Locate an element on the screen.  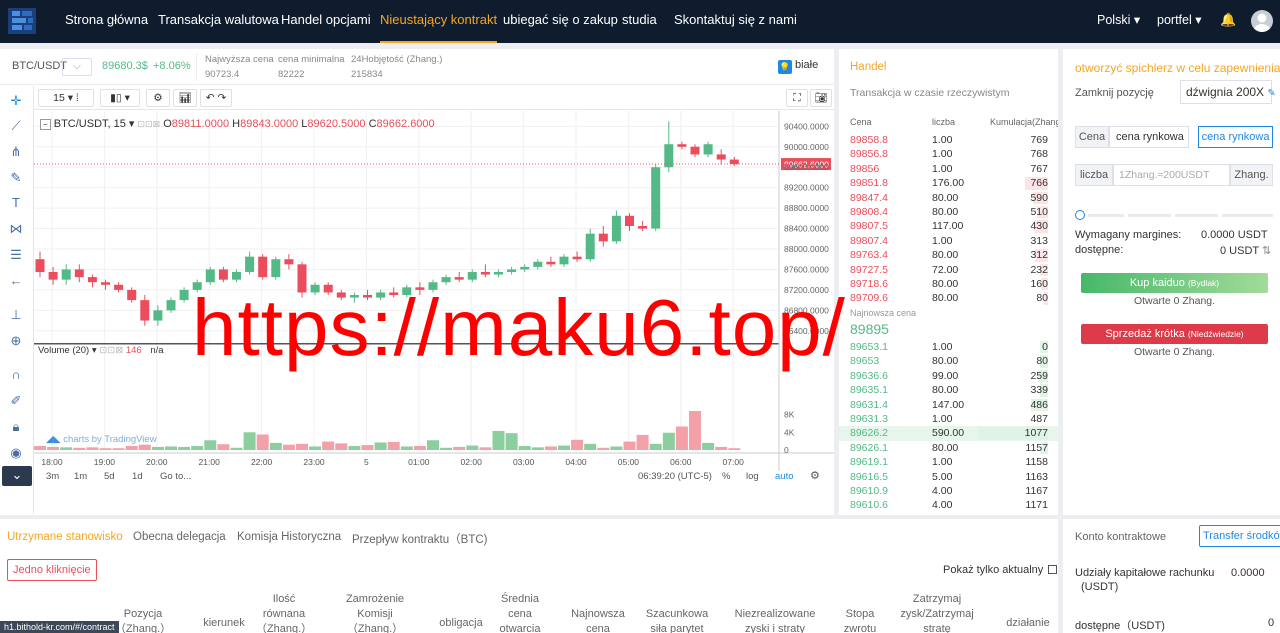
price-input: cena rynkowa is located at coordinates (1149, 137).